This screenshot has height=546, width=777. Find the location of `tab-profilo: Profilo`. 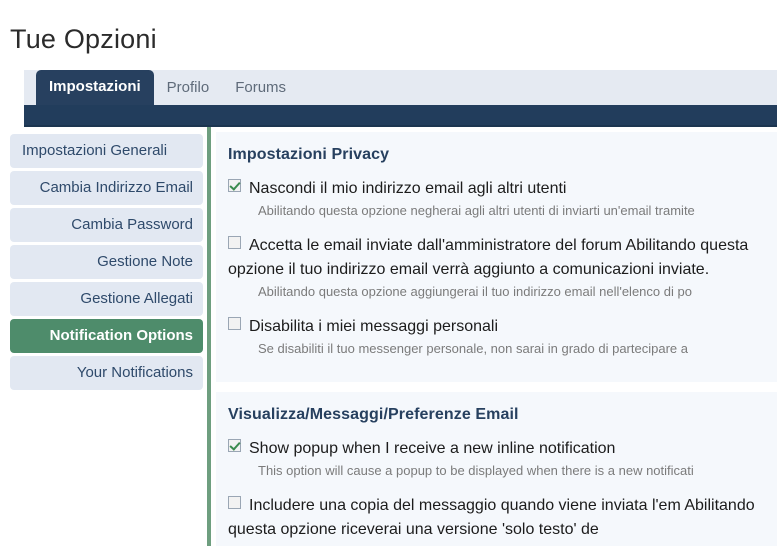

tab-profilo: Profilo is located at coordinates (188, 88).